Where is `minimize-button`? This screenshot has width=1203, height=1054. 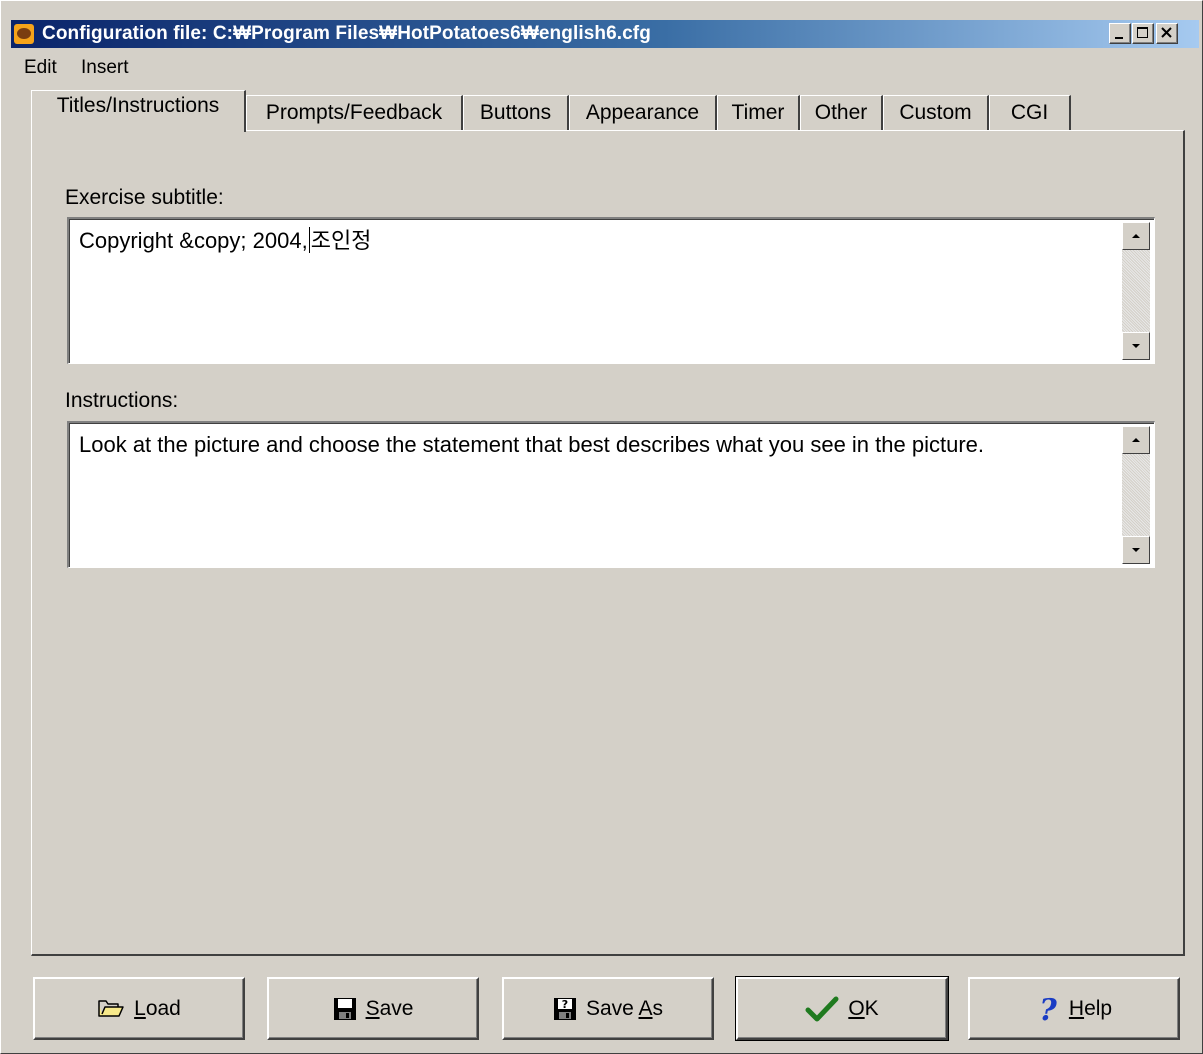 minimize-button is located at coordinates (1120, 33).